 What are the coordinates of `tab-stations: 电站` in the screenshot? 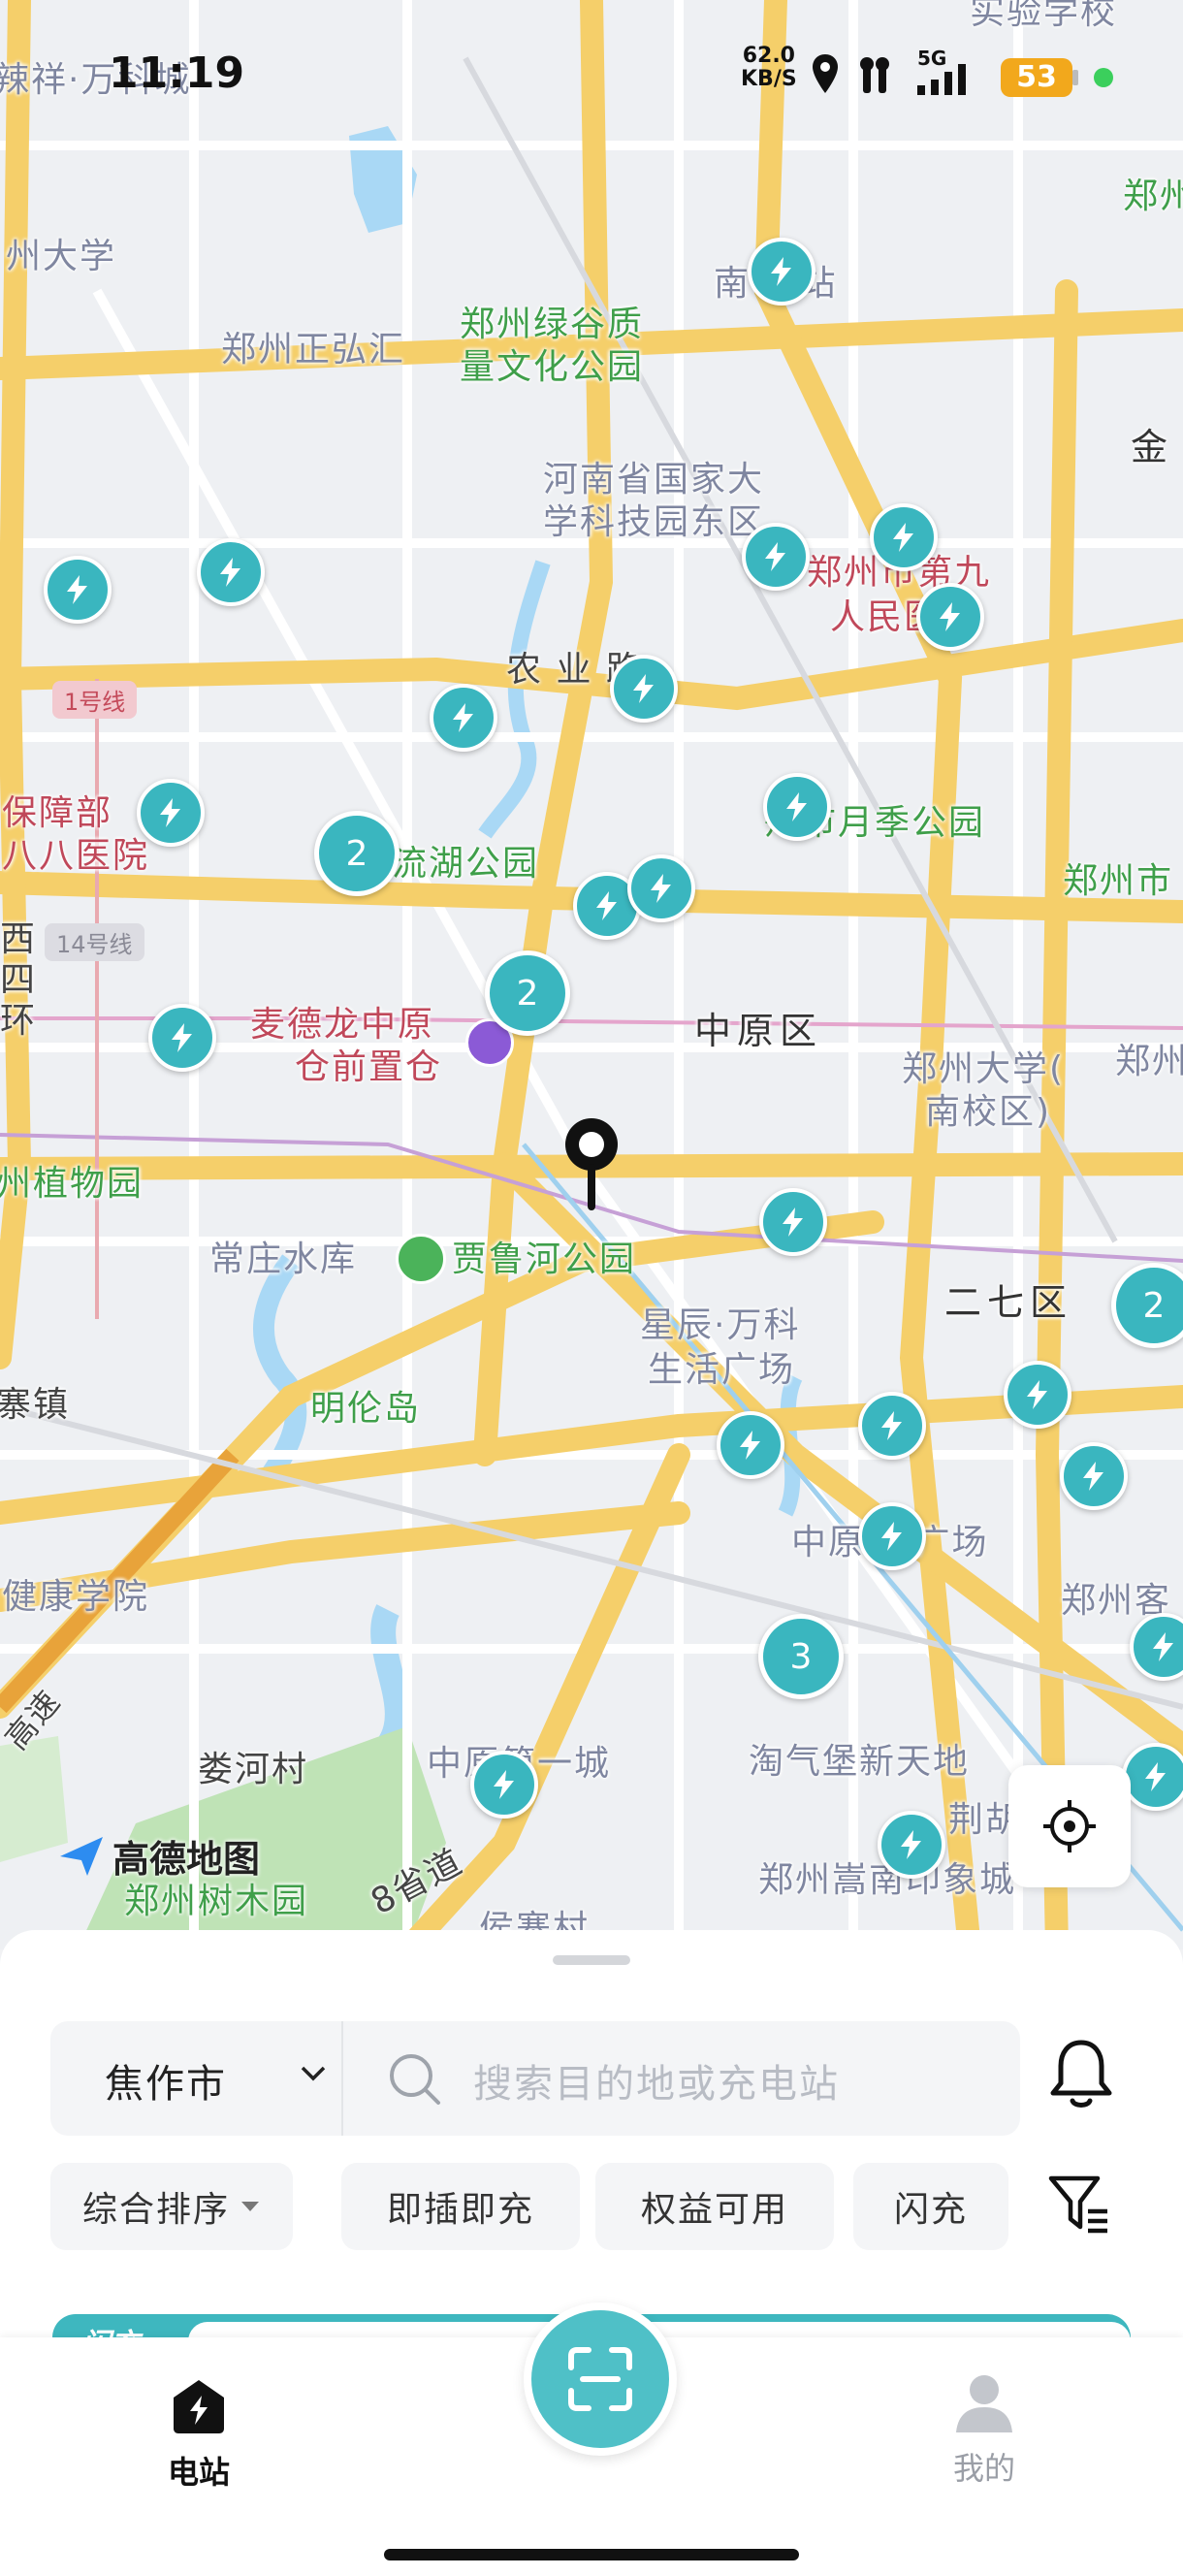 It's located at (198, 2434).